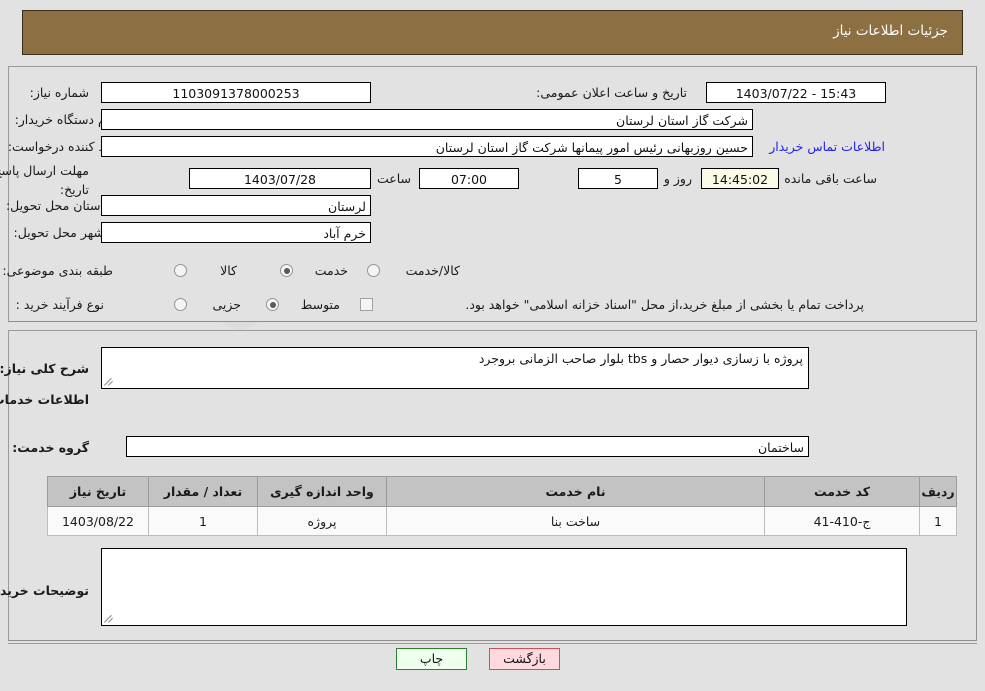 This screenshot has width=985, height=691. What do you see at coordinates (427, 119) in the screenshot?
I see `buyer-org-field: شرکت گاز استان لرستان` at bounding box center [427, 119].